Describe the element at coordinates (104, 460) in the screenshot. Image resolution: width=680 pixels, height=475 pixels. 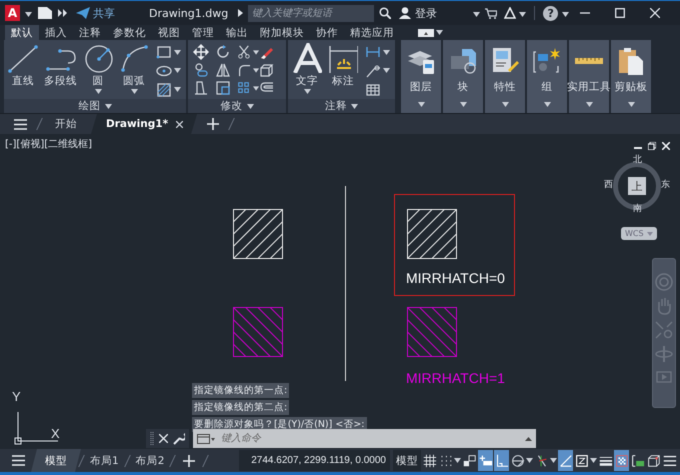
I see `layout-tab: 布局1` at that location.